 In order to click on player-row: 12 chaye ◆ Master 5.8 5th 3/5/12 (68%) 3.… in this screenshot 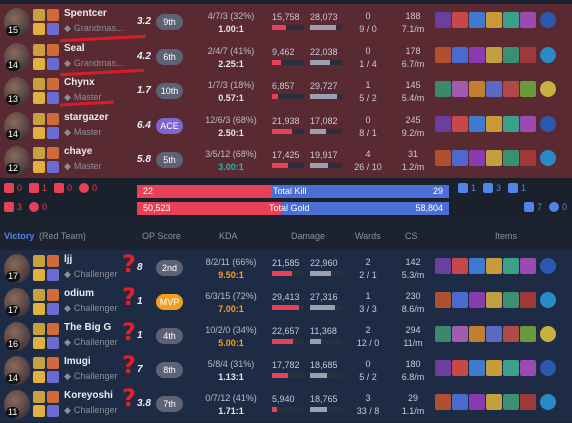, I will do `click(286, 160)`.